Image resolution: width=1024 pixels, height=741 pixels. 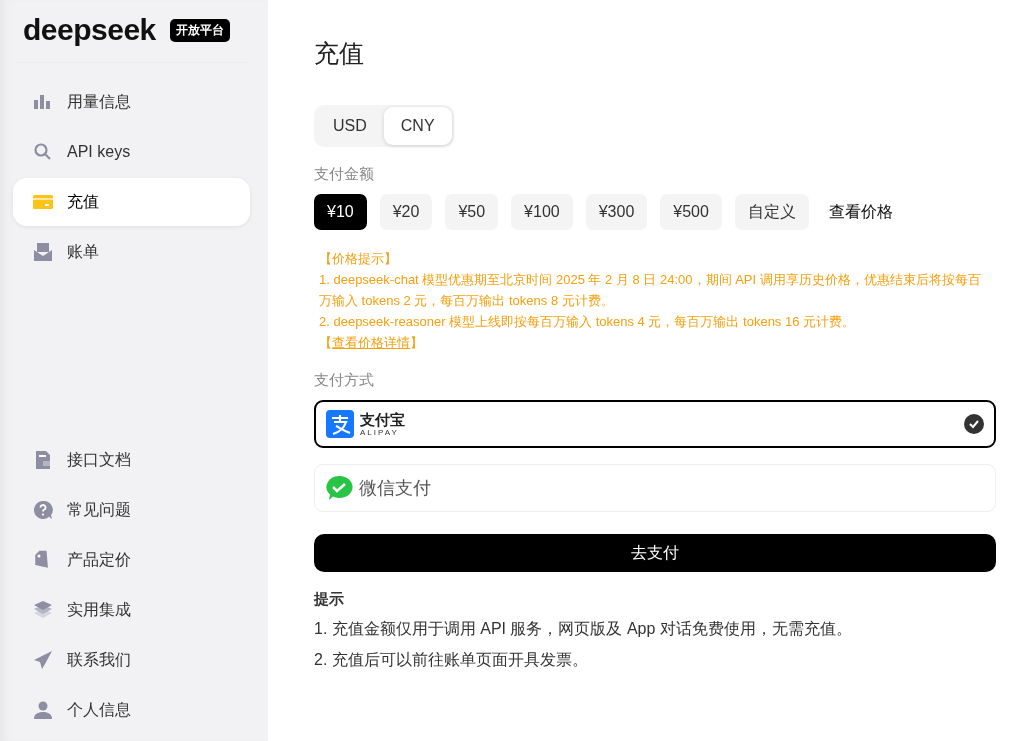 What do you see at coordinates (616, 212) in the screenshot?
I see `amount-option: ¥300` at bounding box center [616, 212].